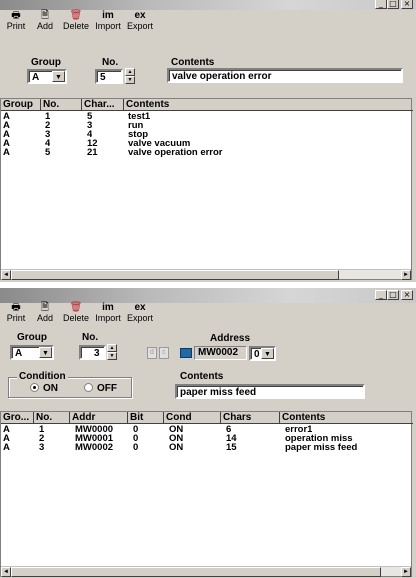 The image size is (416, 578). What do you see at coordinates (159, 143) in the screenshot?
I see `cell-contents: valve vacuum` at bounding box center [159, 143].